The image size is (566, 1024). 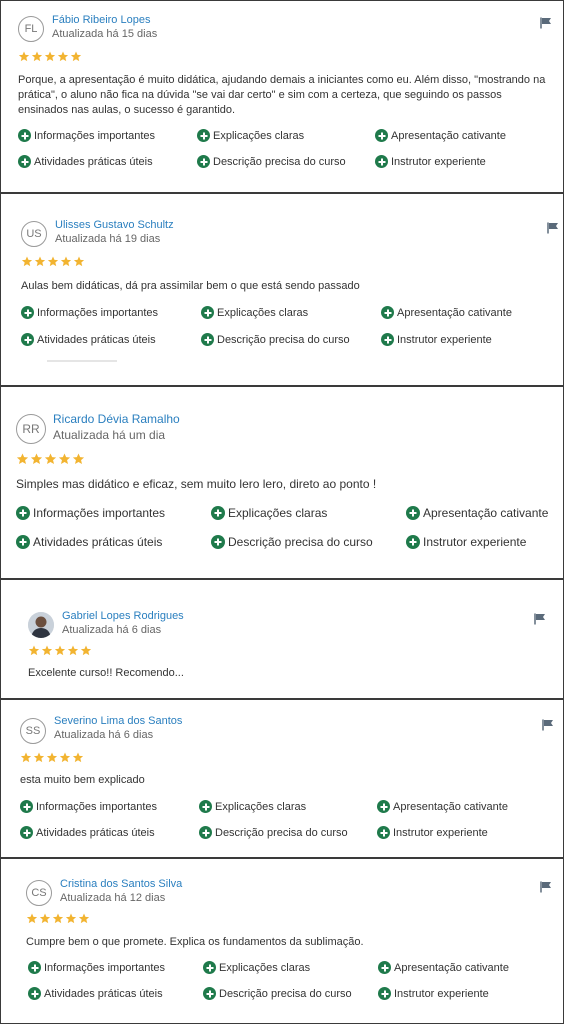 I want to click on avatar: FL, so click(x=31, y=29).